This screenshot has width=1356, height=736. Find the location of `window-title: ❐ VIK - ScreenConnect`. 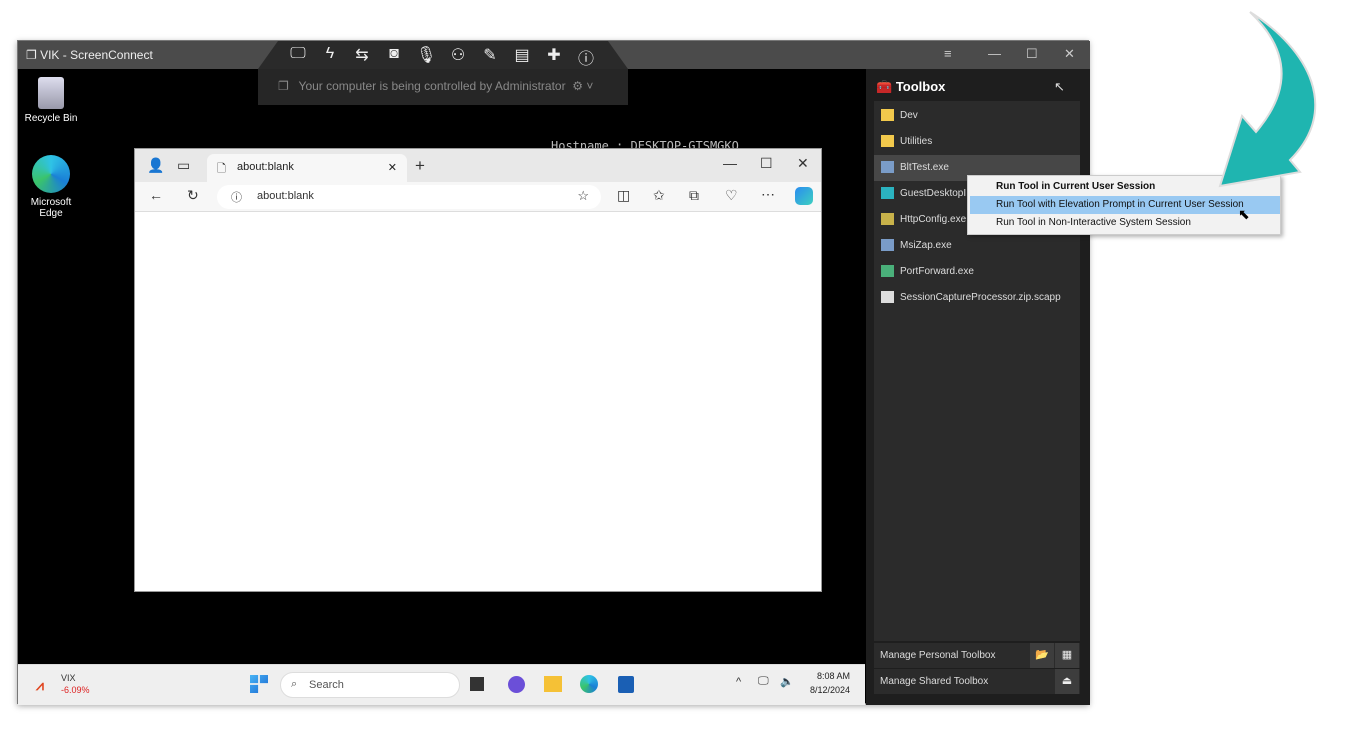

window-title: ❐ VIK - ScreenConnect is located at coordinates (89, 55).